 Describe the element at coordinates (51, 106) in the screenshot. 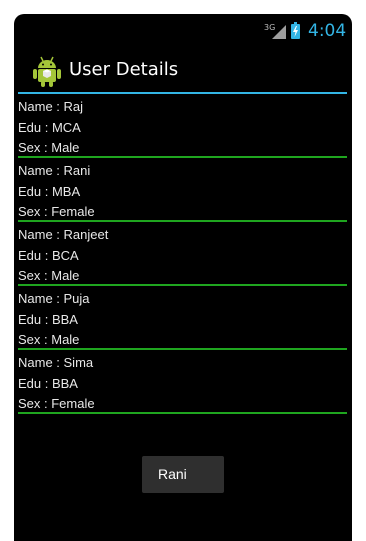

I see `user-name: Name : Raj` at that location.